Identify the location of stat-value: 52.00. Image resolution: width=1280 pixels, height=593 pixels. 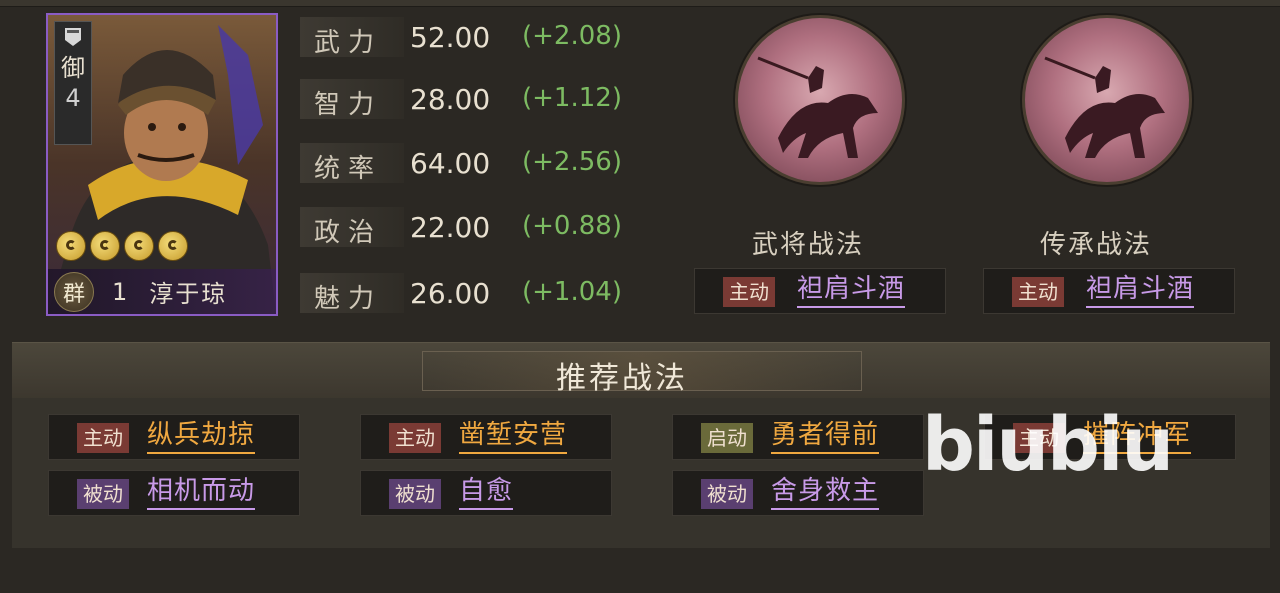
(450, 37).